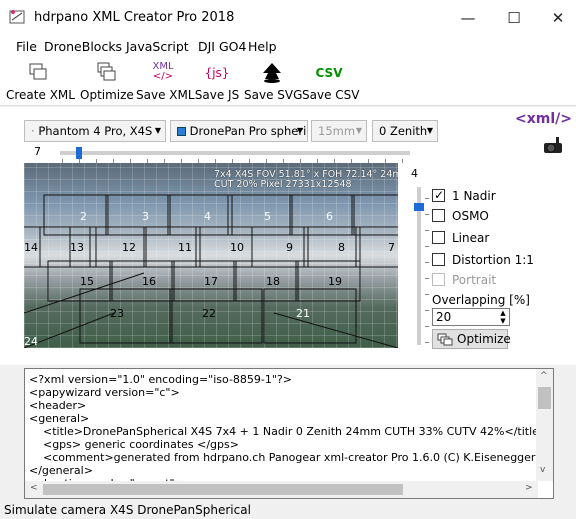 This screenshot has height=519, width=576. I want to click on scroll-left-arrow: <, so click(34, 488).